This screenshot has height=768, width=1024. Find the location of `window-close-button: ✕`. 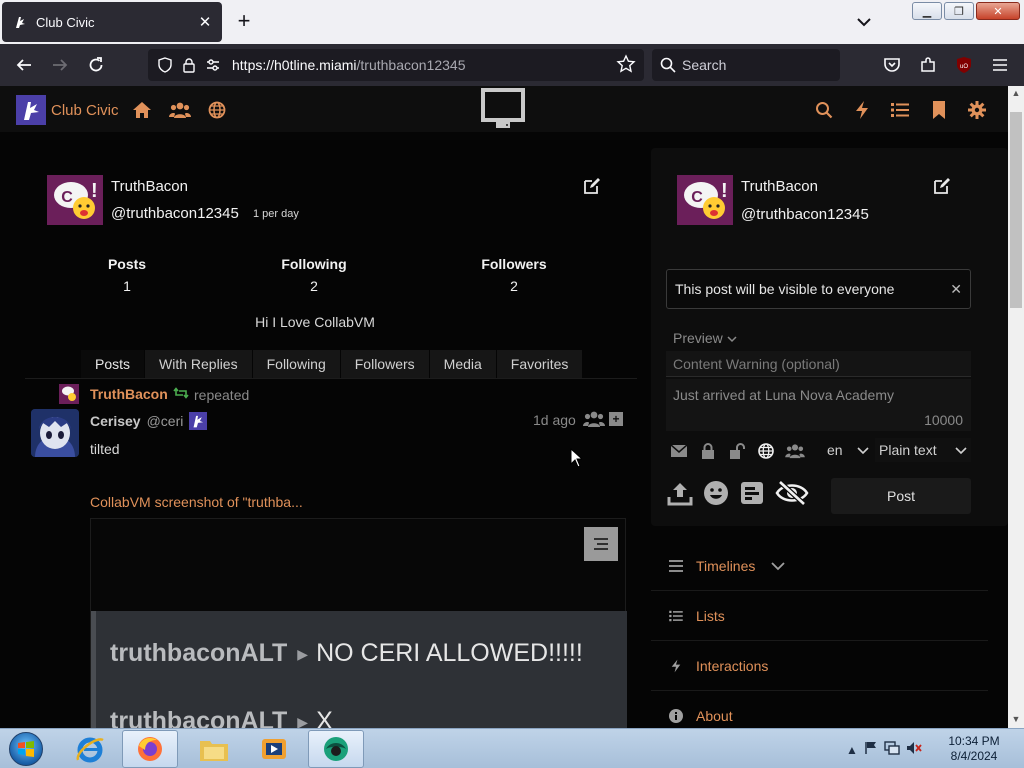

window-close-button: ✕ is located at coordinates (998, 11).